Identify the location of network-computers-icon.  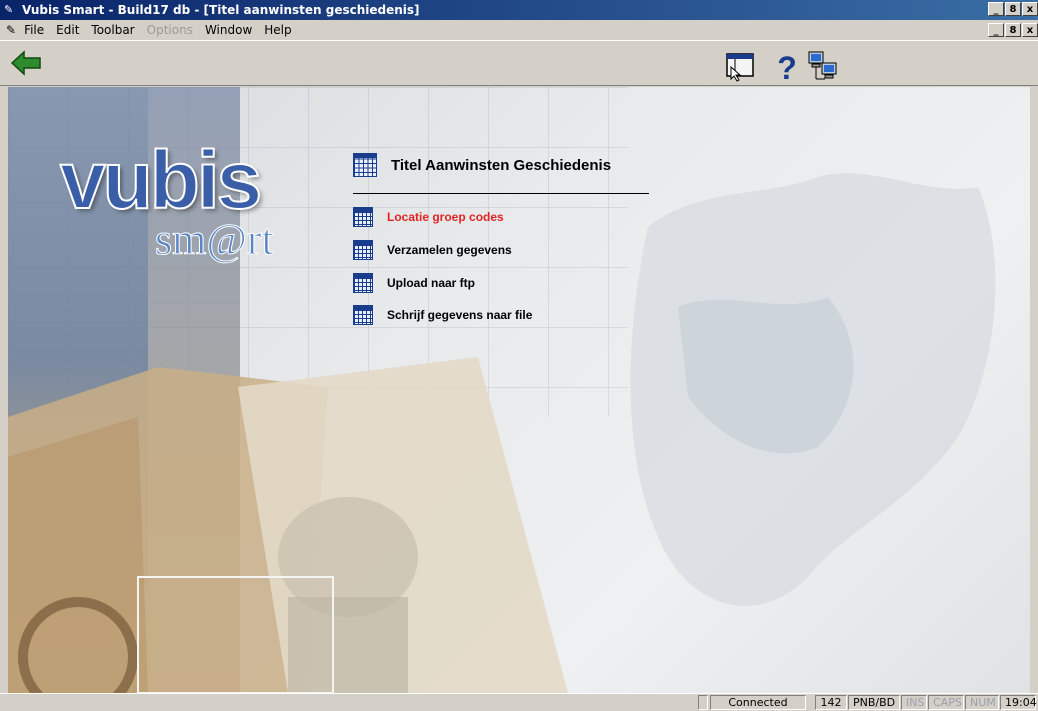
(822, 65).